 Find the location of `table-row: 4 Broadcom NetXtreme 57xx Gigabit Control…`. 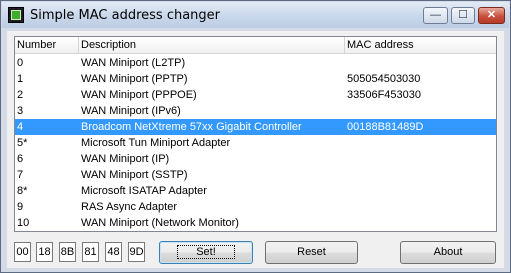

table-row: 4 Broadcom NetXtreme 57xx Gigabit Control… is located at coordinates (255, 127).